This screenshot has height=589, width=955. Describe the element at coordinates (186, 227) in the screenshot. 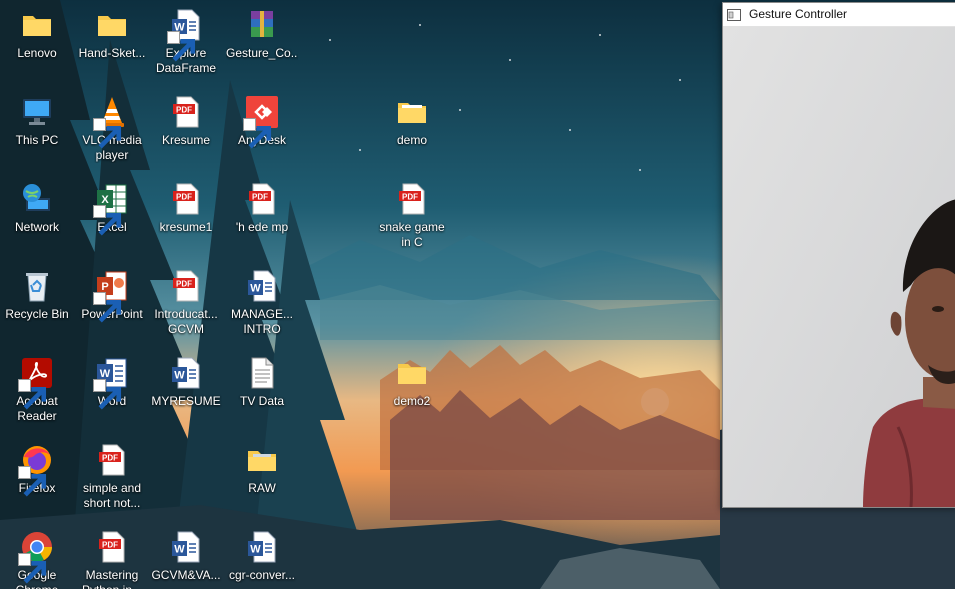

I see `icon-label: kresume1` at that location.